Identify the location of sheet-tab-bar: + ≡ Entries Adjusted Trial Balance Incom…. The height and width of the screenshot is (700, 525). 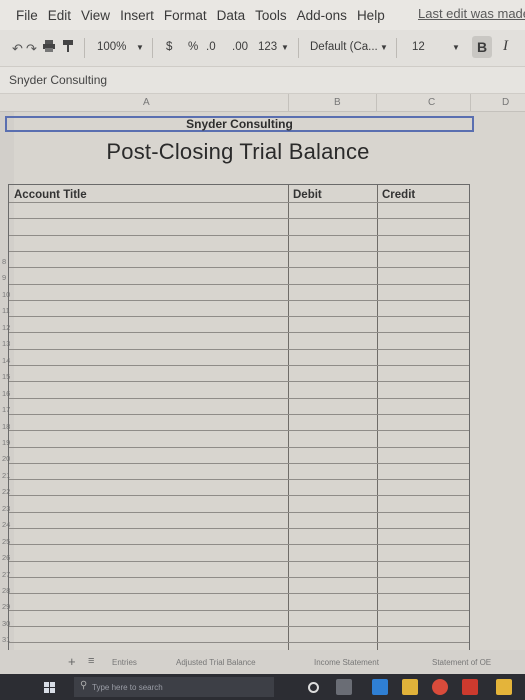
(262, 662).